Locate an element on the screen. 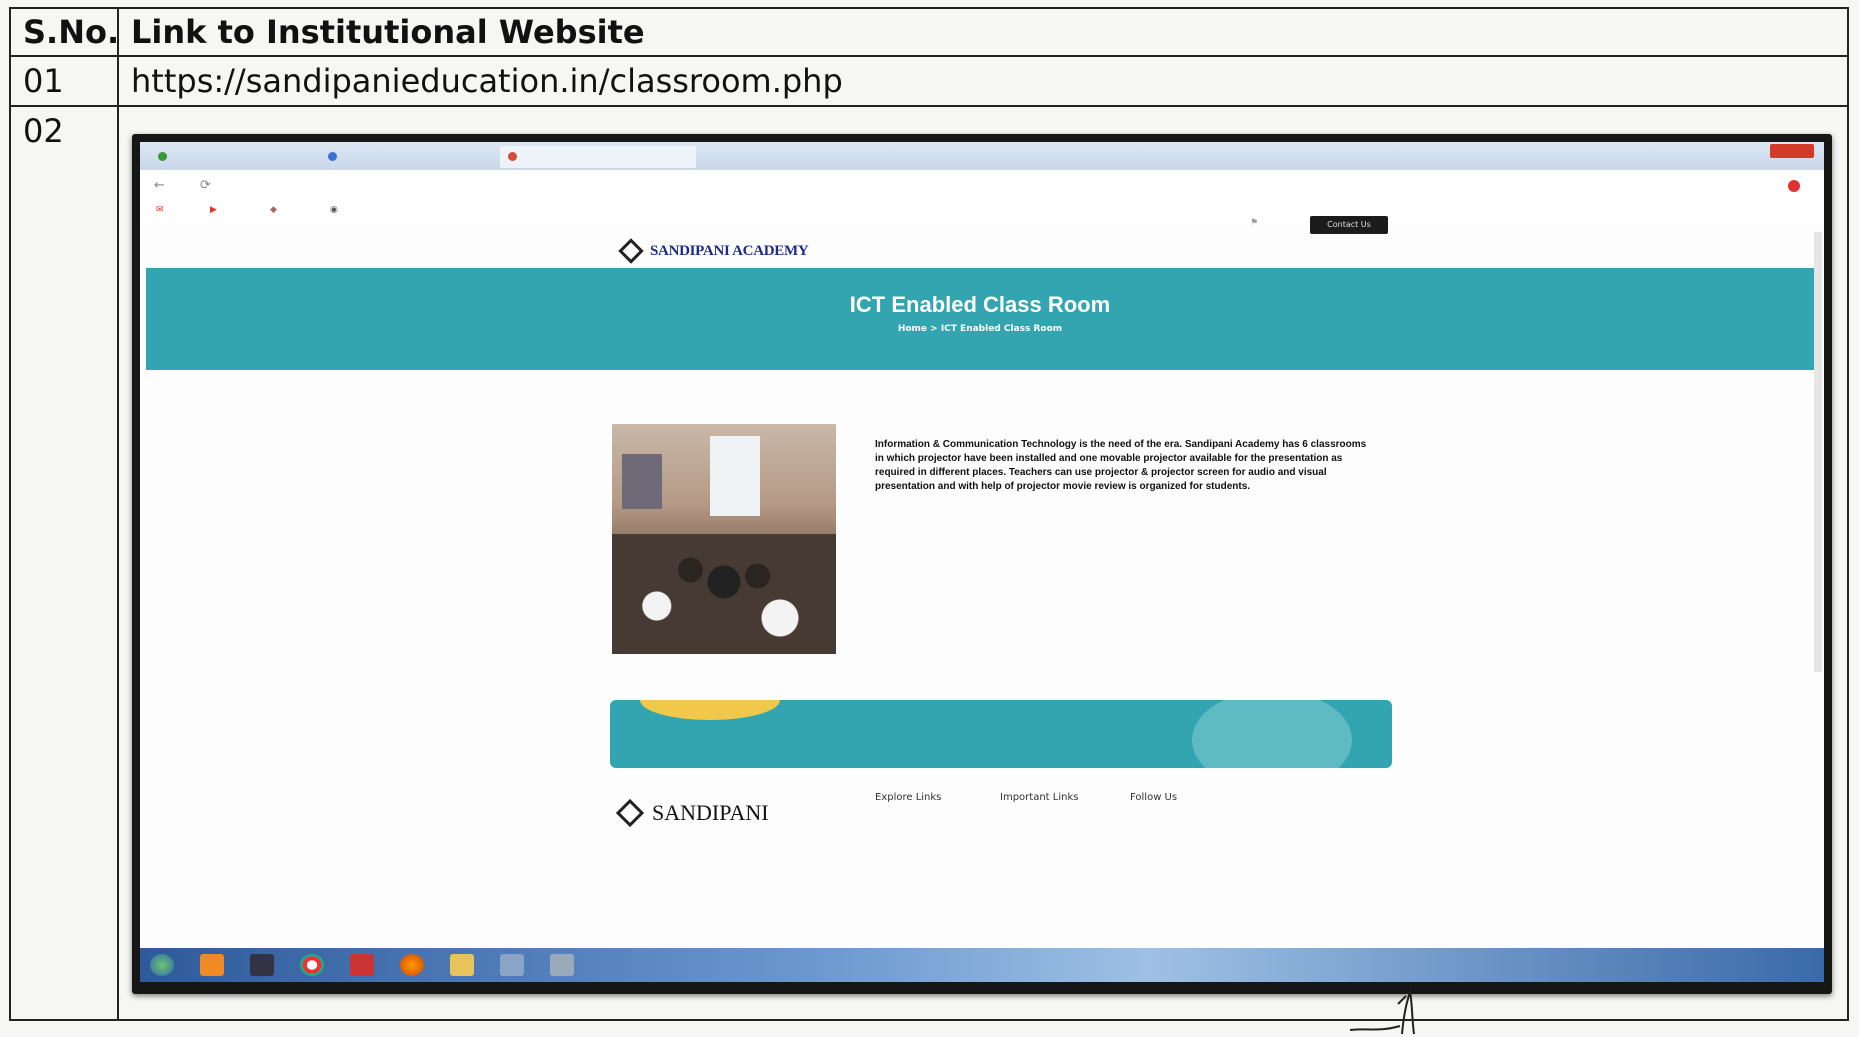  footer-explore-links: Explore Links is located at coordinates (908, 797).